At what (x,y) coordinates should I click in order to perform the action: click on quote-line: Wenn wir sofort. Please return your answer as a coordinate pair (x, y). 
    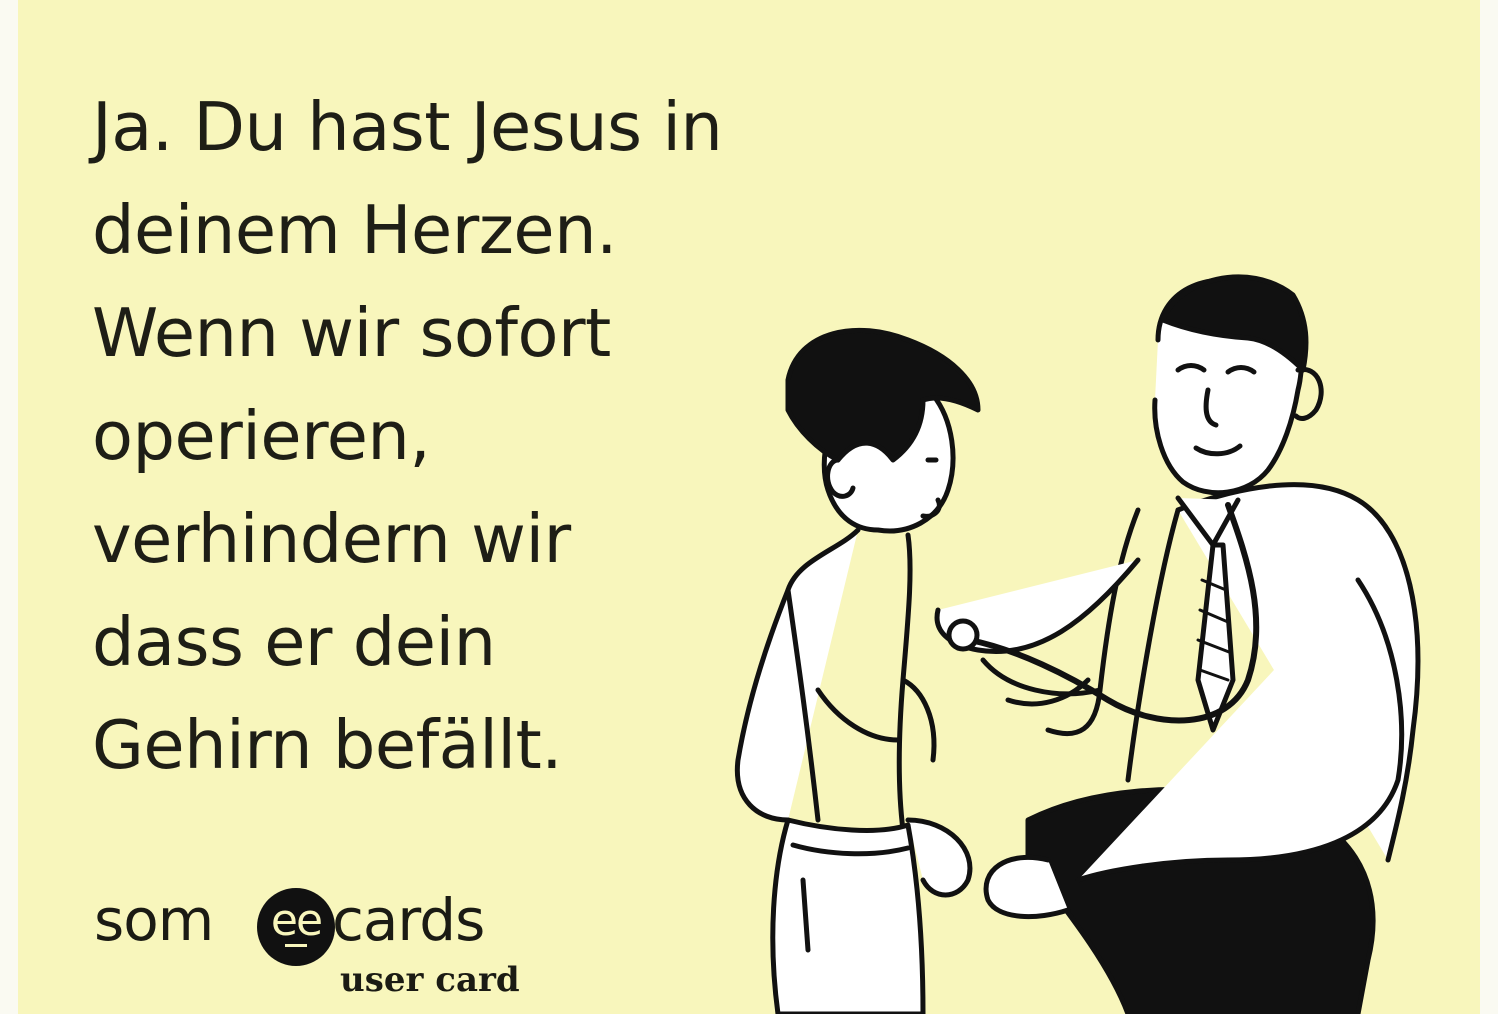
    Looking at the image, I should click on (351, 333).